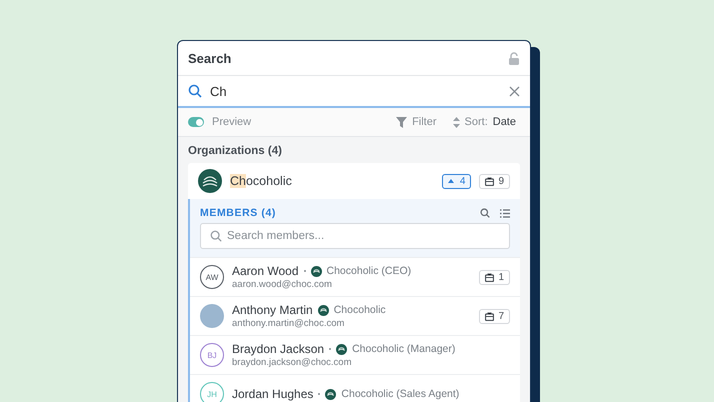  What do you see at coordinates (235, 151) in the screenshot?
I see `section-heading: Organizations (4)` at bounding box center [235, 151].